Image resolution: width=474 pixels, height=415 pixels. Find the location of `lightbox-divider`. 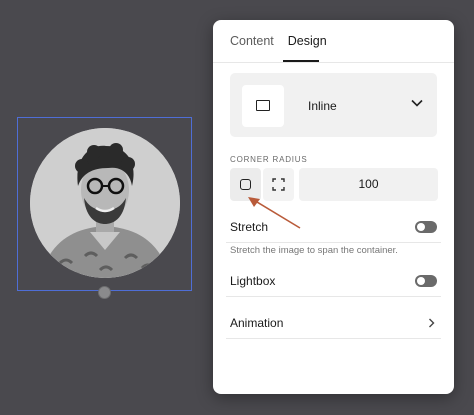

lightbox-divider is located at coordinates (333, 296).